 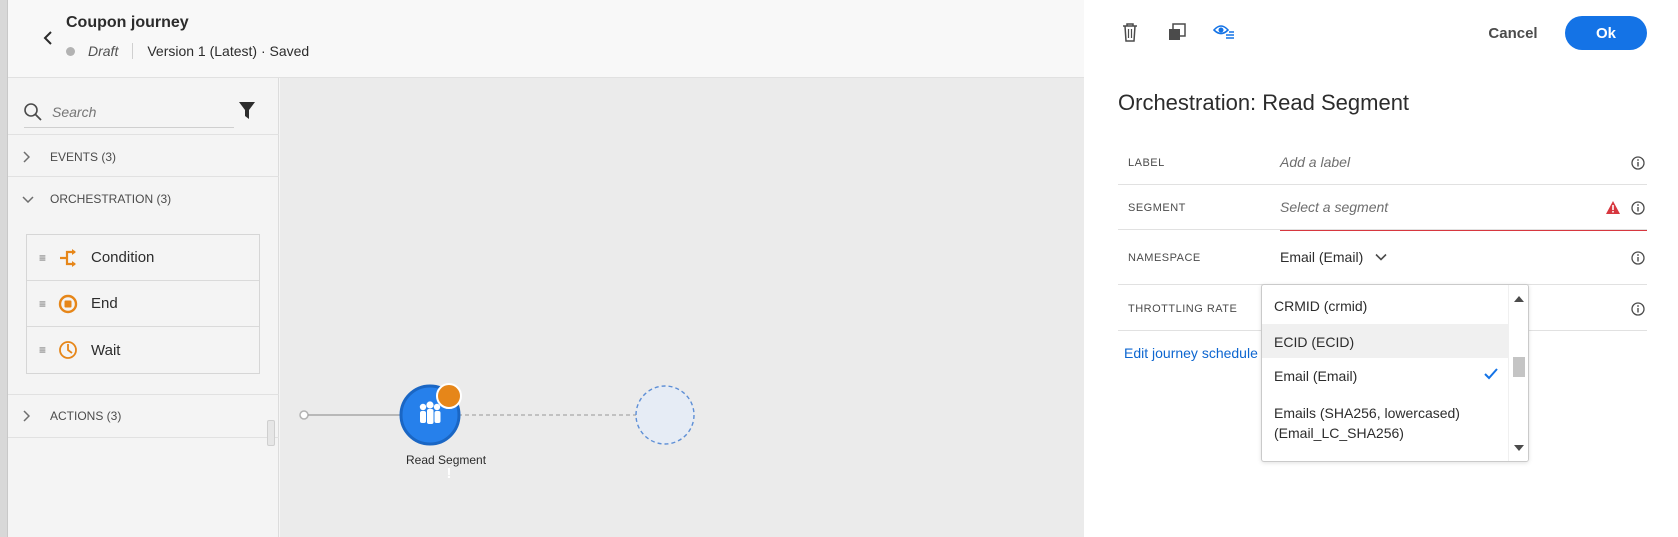 I want to click on list-item-end: ≡ End, so click(x=143, y=304).